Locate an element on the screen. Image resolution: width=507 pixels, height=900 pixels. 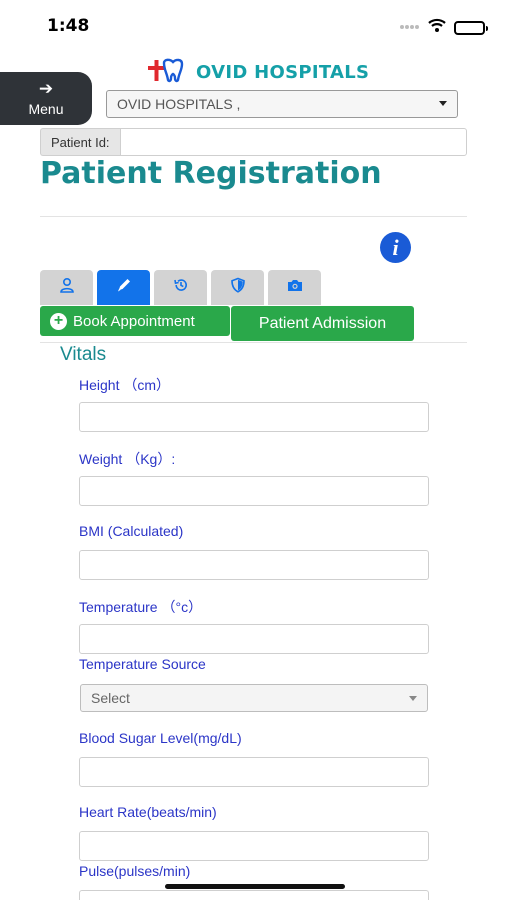
page-title: Patient Registration is located at coordinates (211, 173).